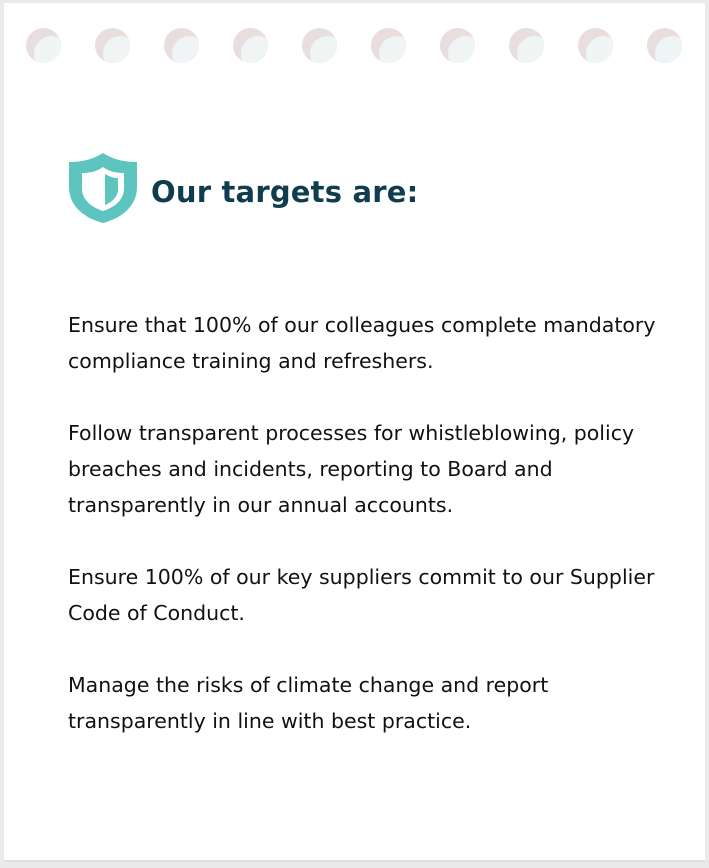 This screenshot has height=868, width=709. I want to click on shield-icon, so click(103, 188).